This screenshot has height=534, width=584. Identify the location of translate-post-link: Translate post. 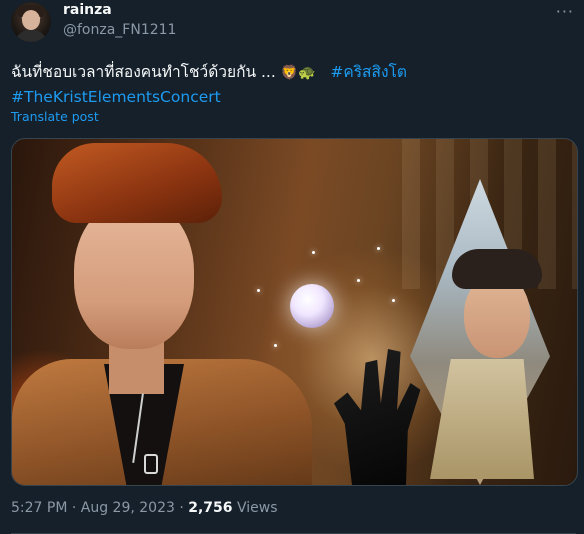
(55, 116).